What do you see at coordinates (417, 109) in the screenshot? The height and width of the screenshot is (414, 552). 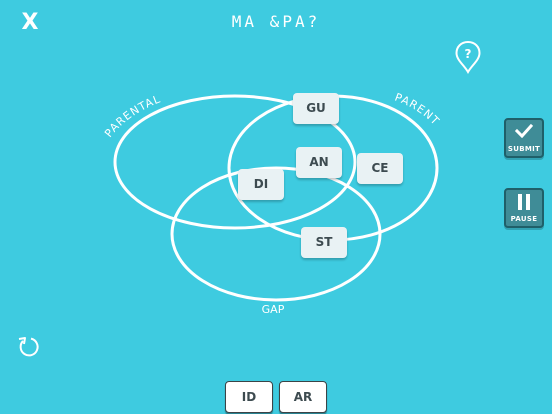 I see `circle-label-parent: PARENT` at bounding box center [417, 109].